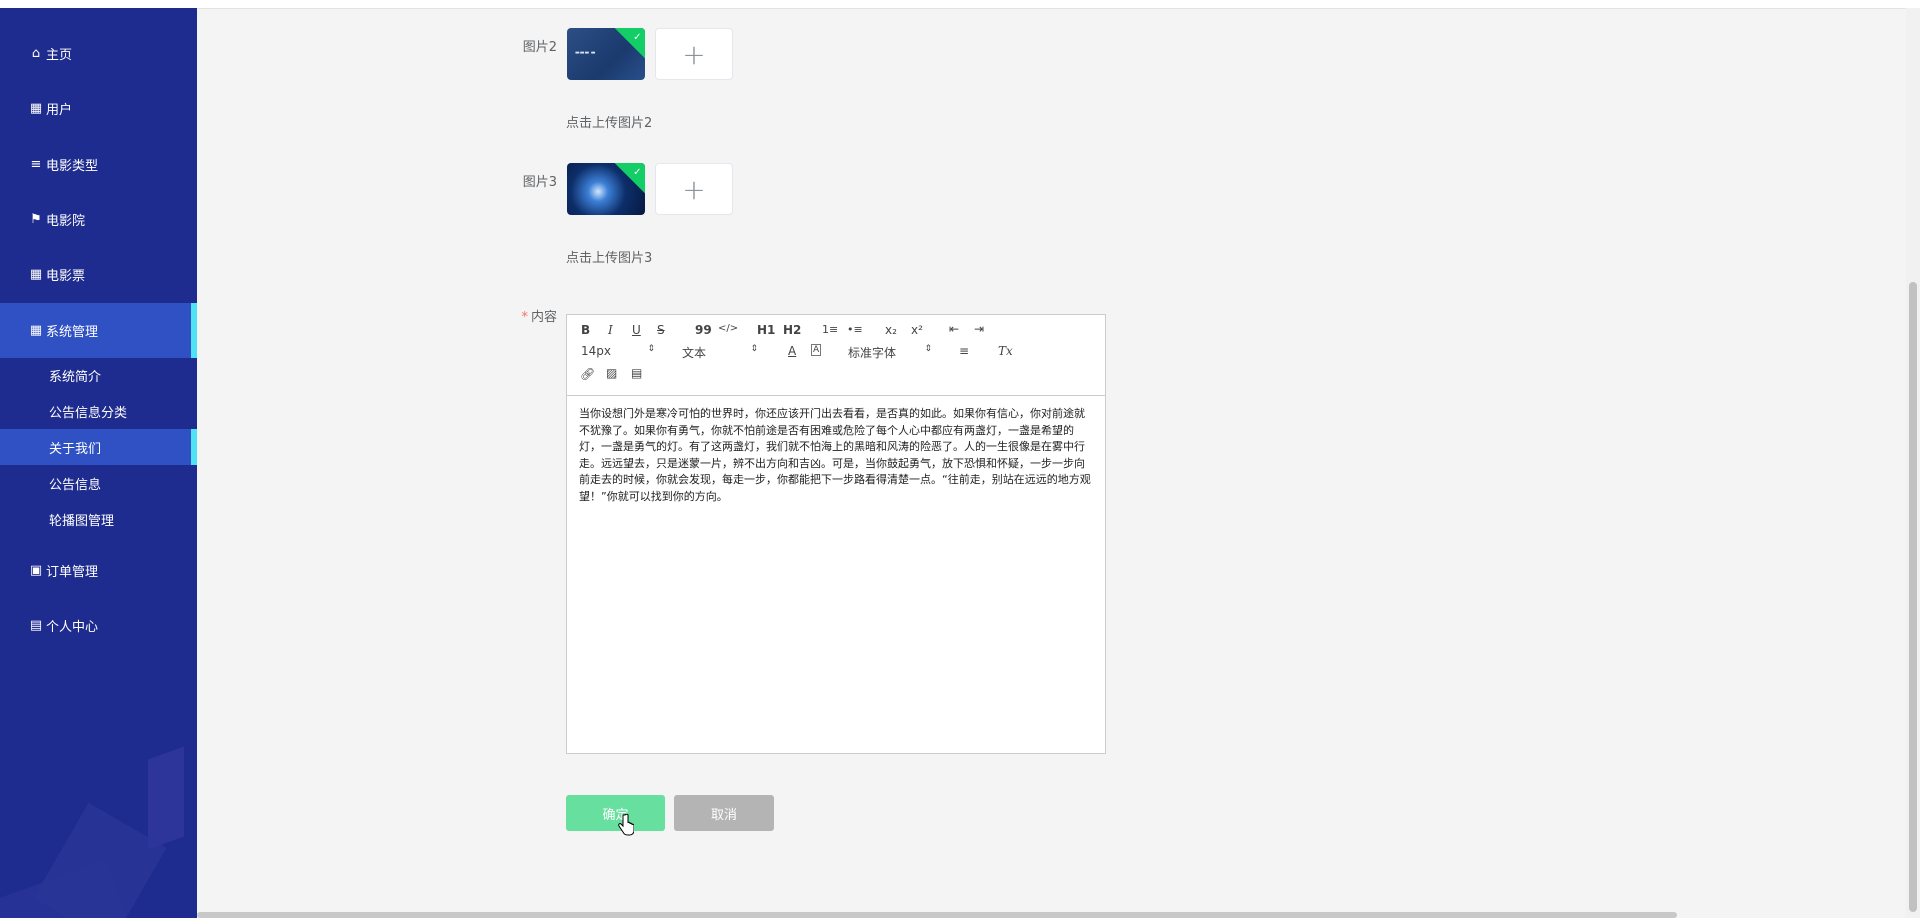  What do you see at coordinates (964, 351) in the screenshot?
I see `align-button: ≡` at bounding box center [964, 351].